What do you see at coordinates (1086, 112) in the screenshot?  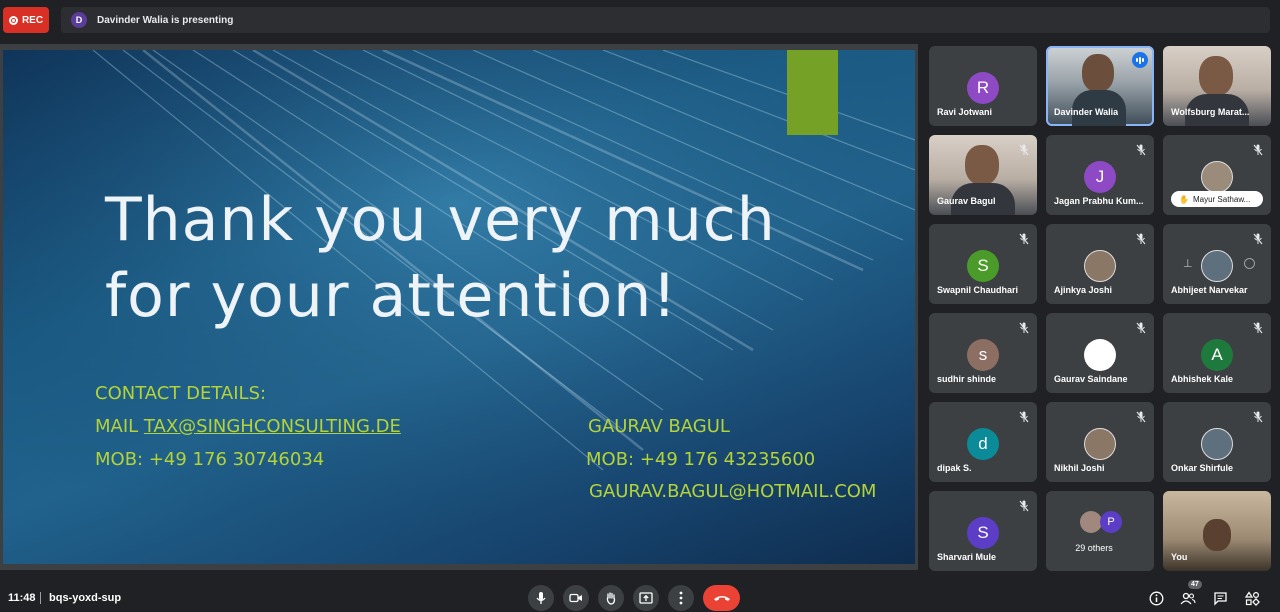 I see `participant-name: Davinder Walia` at bounding box center [1086, 112].